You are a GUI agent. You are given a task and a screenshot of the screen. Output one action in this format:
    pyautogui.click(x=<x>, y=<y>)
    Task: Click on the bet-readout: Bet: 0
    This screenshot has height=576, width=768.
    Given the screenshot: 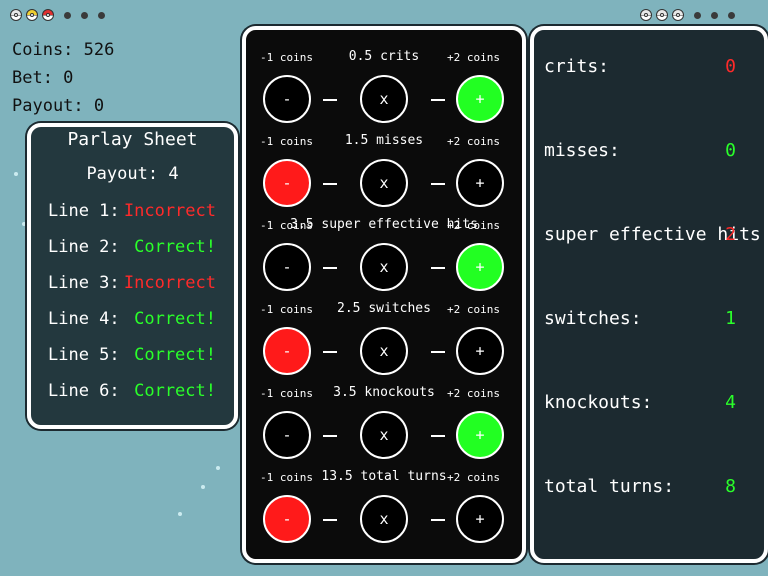 What is the action you would take?
    pyautogui.click(x=43, y=78)
    